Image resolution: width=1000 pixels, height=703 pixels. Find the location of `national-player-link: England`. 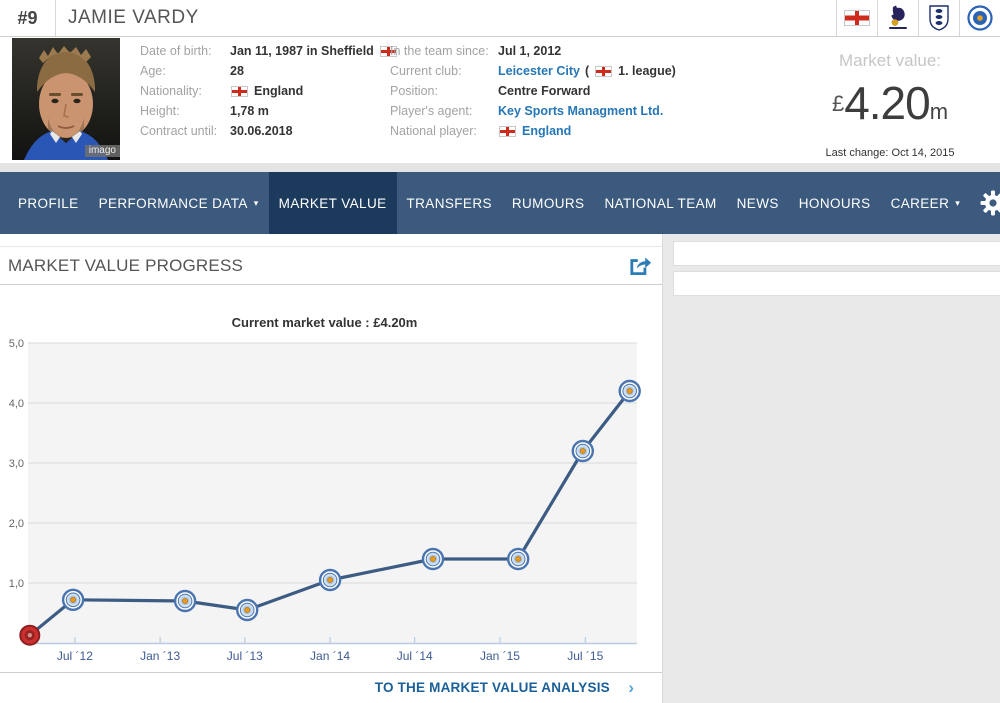

national-player-link: England is located at coordinates (546, 131).